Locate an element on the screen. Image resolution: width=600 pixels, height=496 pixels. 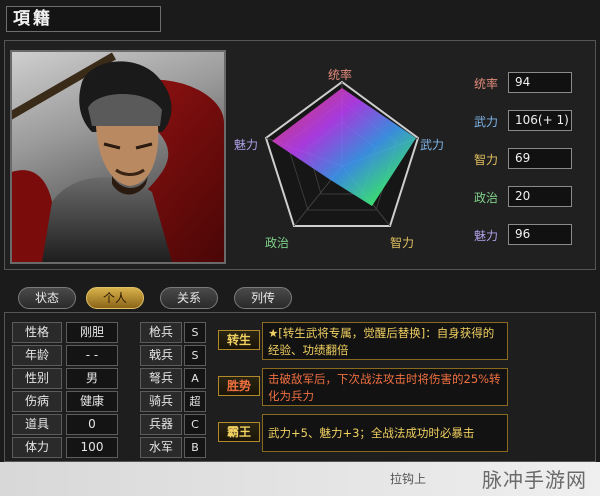
tab-bar: 状态 个人 关系 列传 is located at coordinates (300, 297).